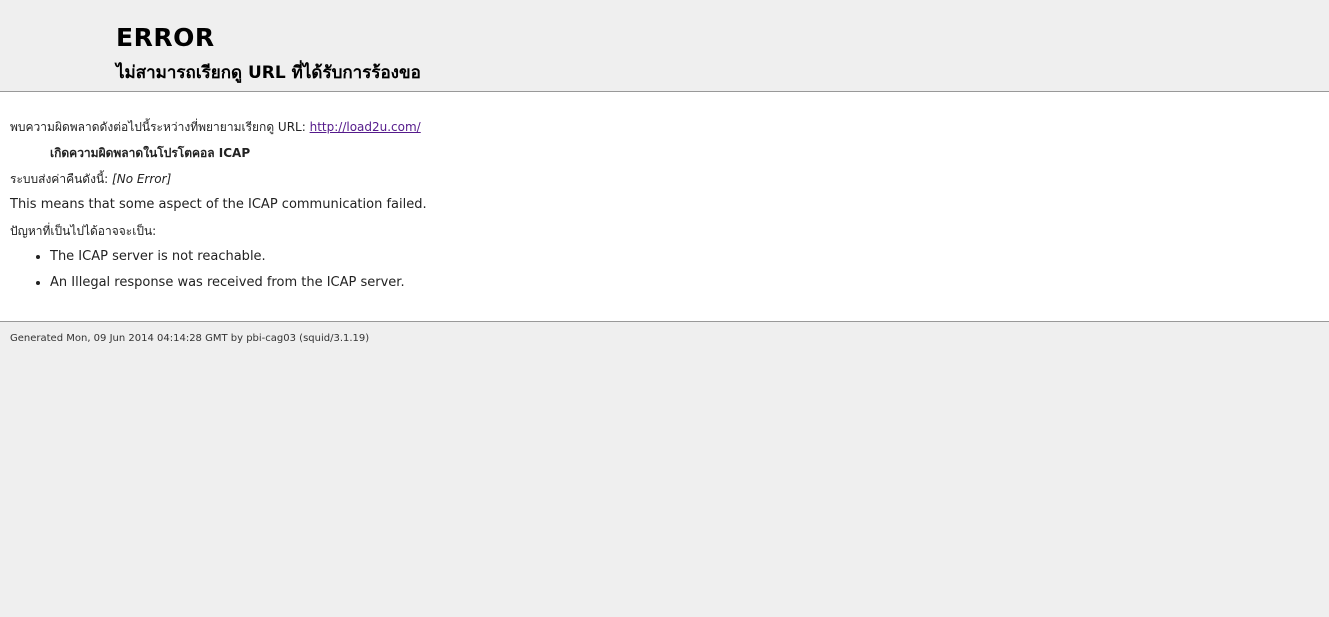  I want to click on error-heading: ERROR, so click(165, 37).